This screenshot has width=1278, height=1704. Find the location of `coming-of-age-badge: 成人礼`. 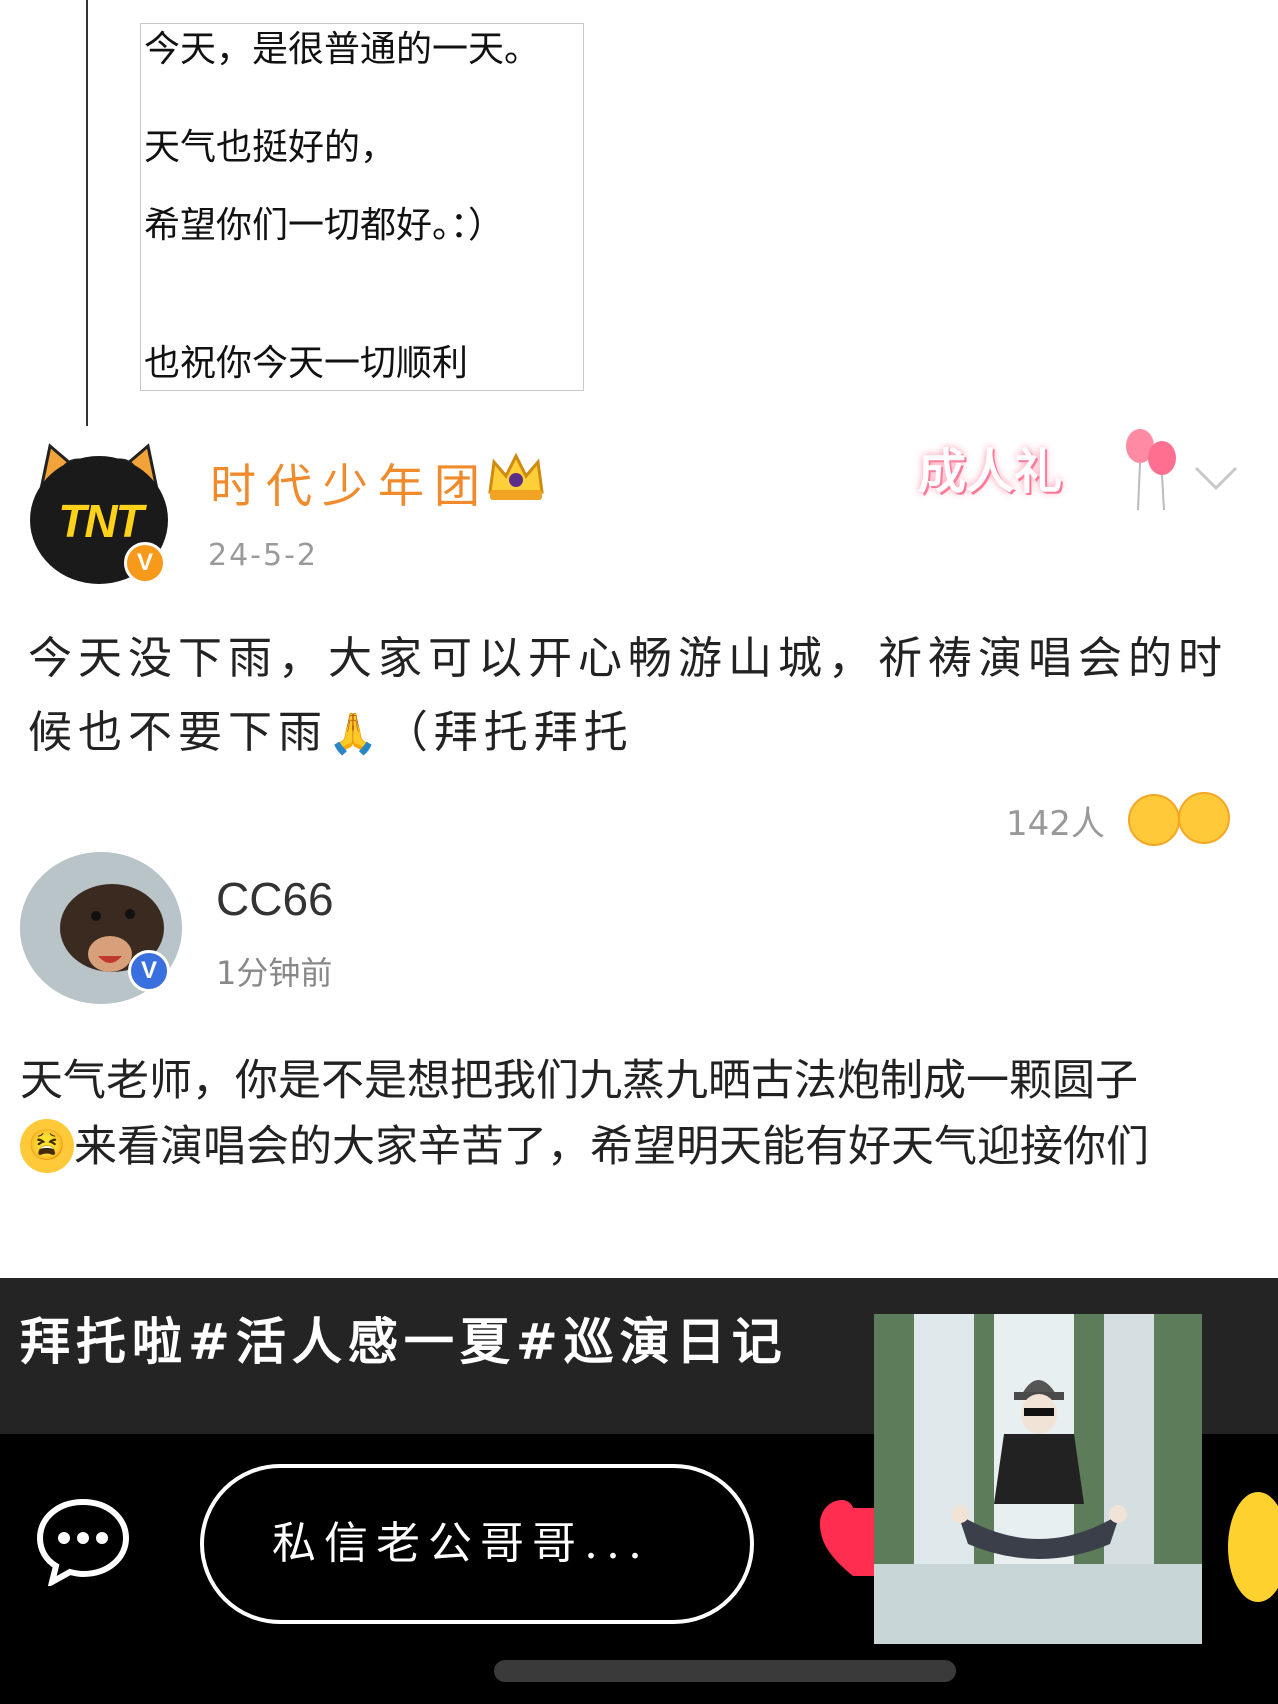

coming-of-age-badge: 成人礼 is located at coordinates (997, 465).